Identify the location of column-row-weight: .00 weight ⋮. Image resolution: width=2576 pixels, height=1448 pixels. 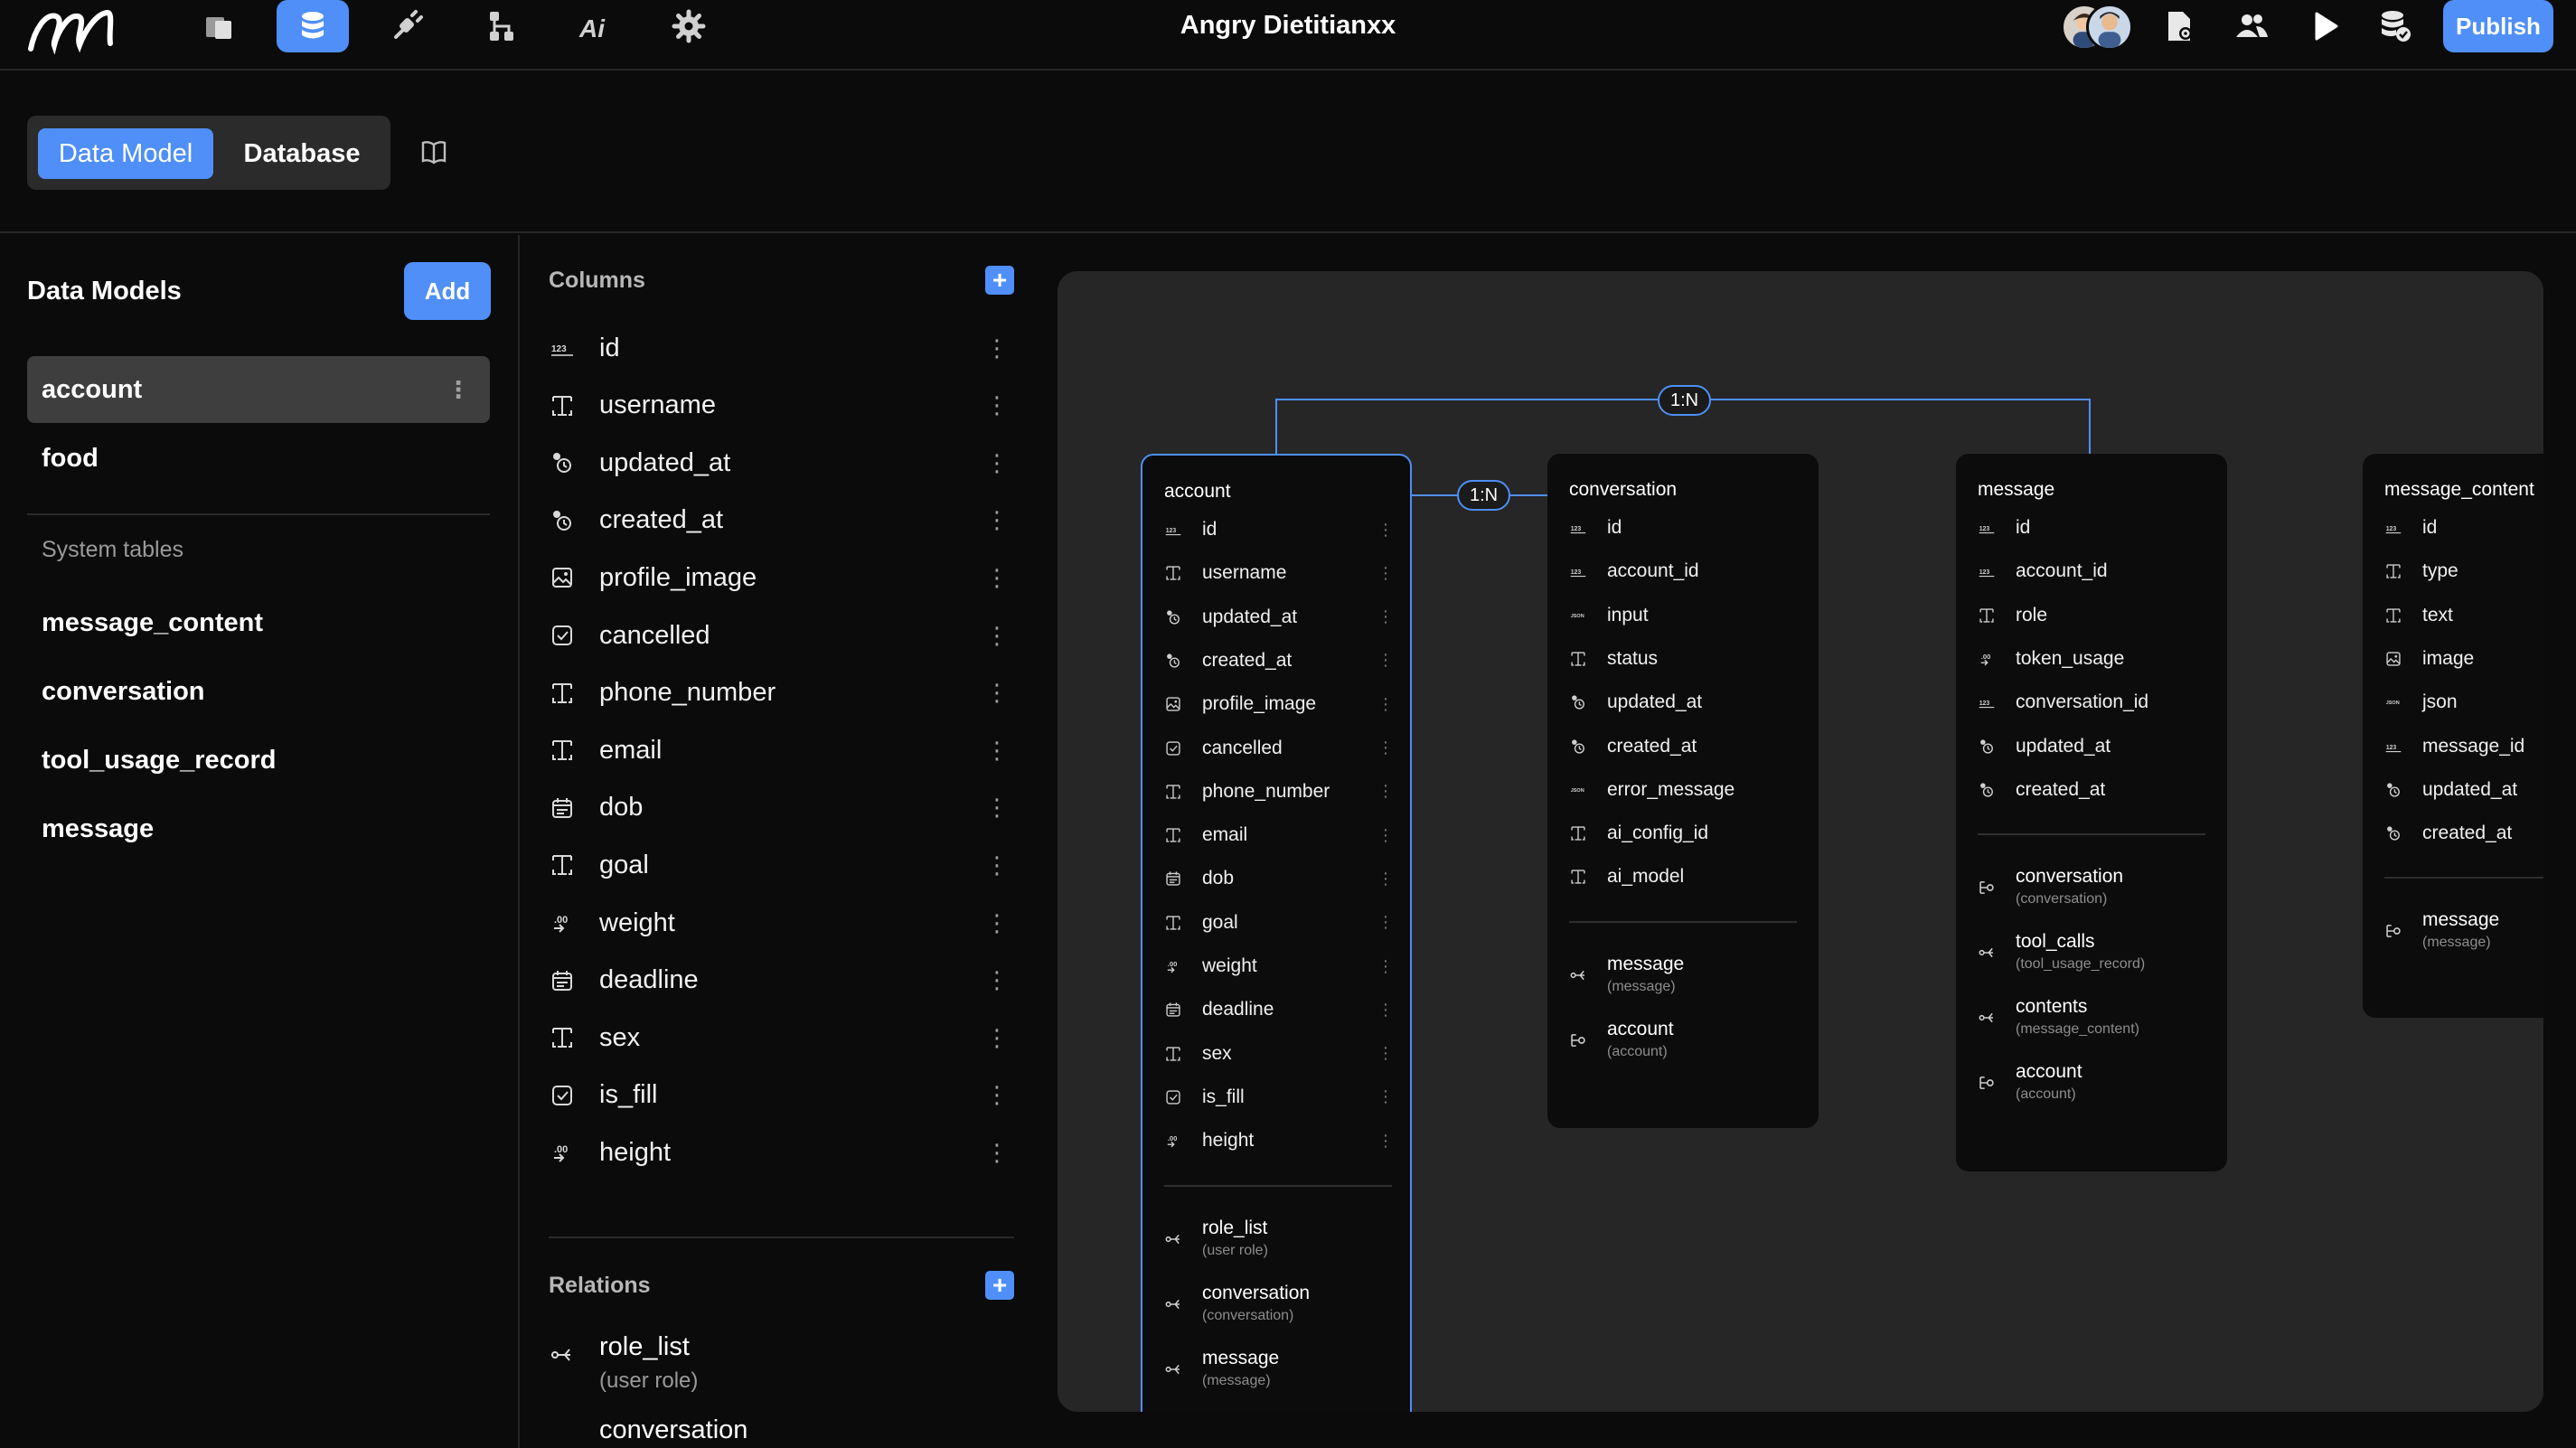
(782, 922).